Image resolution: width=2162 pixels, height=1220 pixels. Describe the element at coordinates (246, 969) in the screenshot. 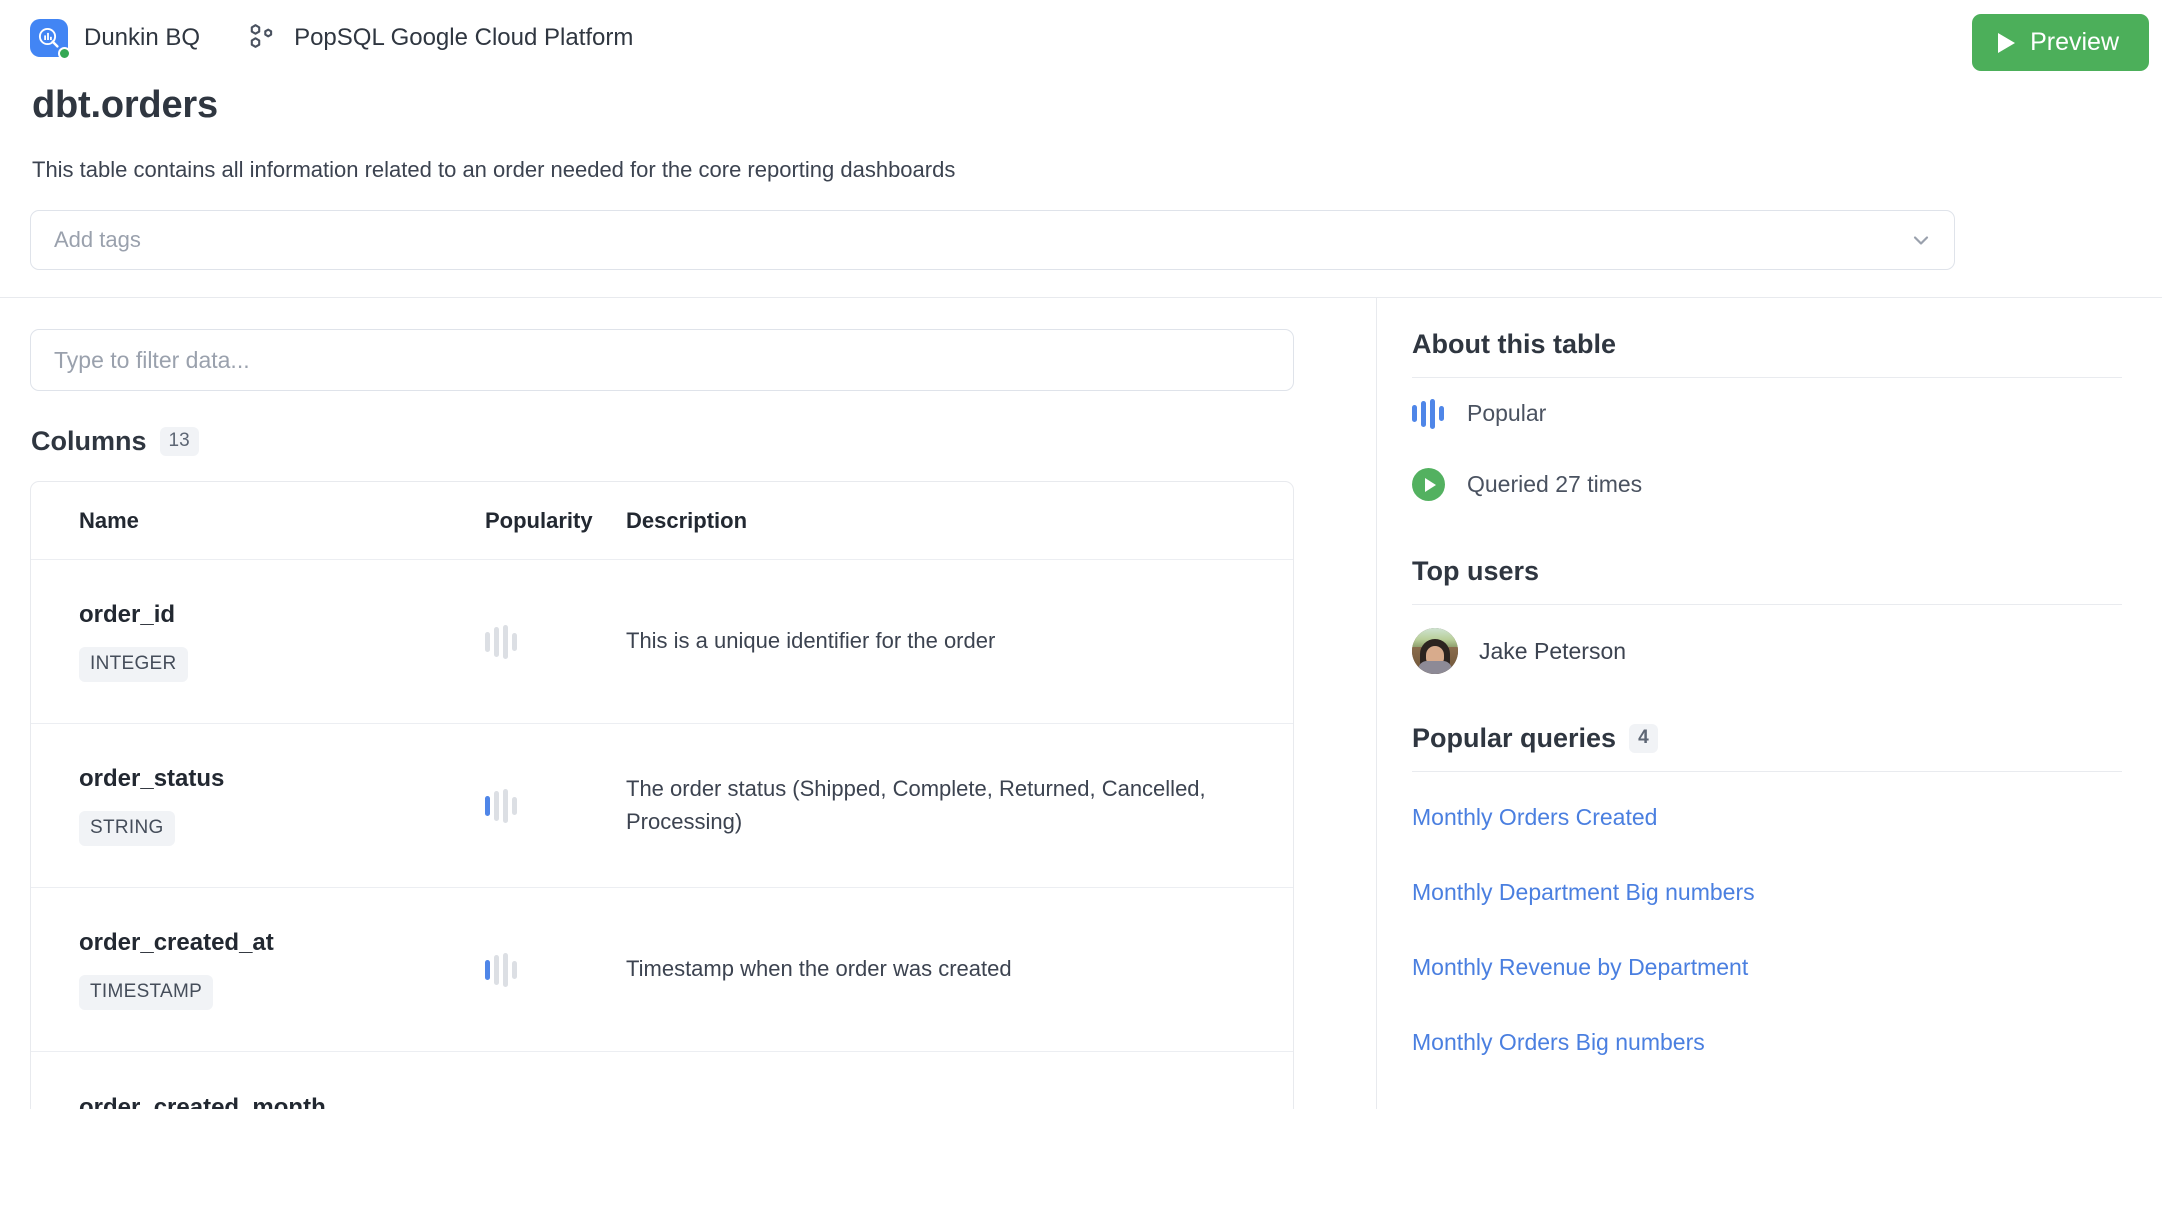

I see `column-name-cell: order_created_at TIMESTAMP` at that location.